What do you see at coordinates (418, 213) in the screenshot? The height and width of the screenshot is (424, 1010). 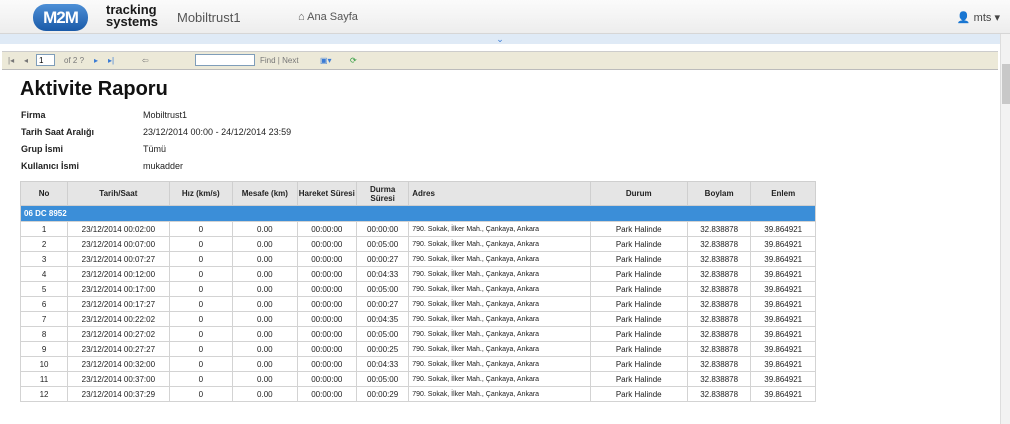 I see `group-label: 06 DC 8952` at bounding box center [418, 213].